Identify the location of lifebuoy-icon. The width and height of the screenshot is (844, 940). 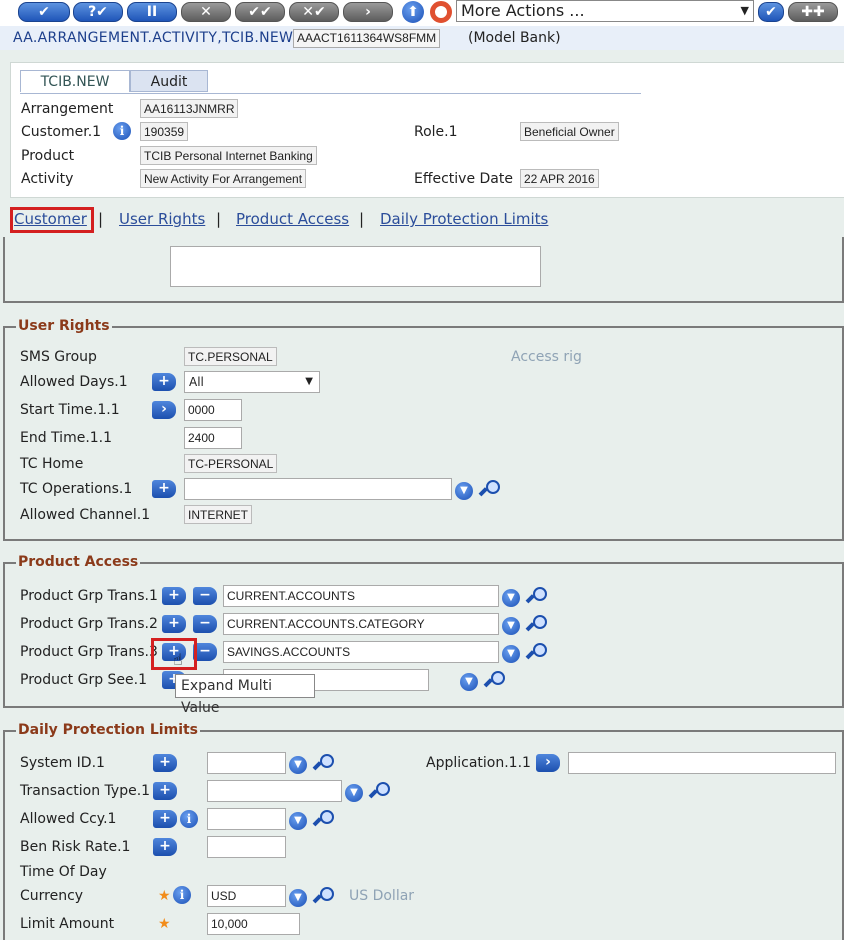
(441, 12).